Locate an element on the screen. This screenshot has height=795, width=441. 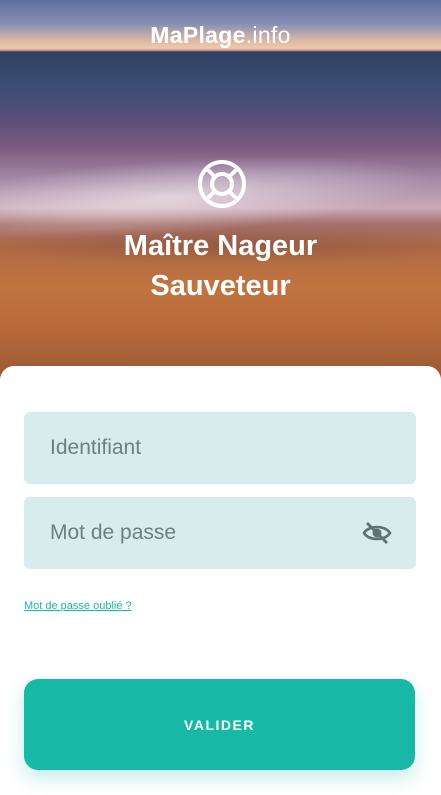
username-field is located at coordinates (220, 448).